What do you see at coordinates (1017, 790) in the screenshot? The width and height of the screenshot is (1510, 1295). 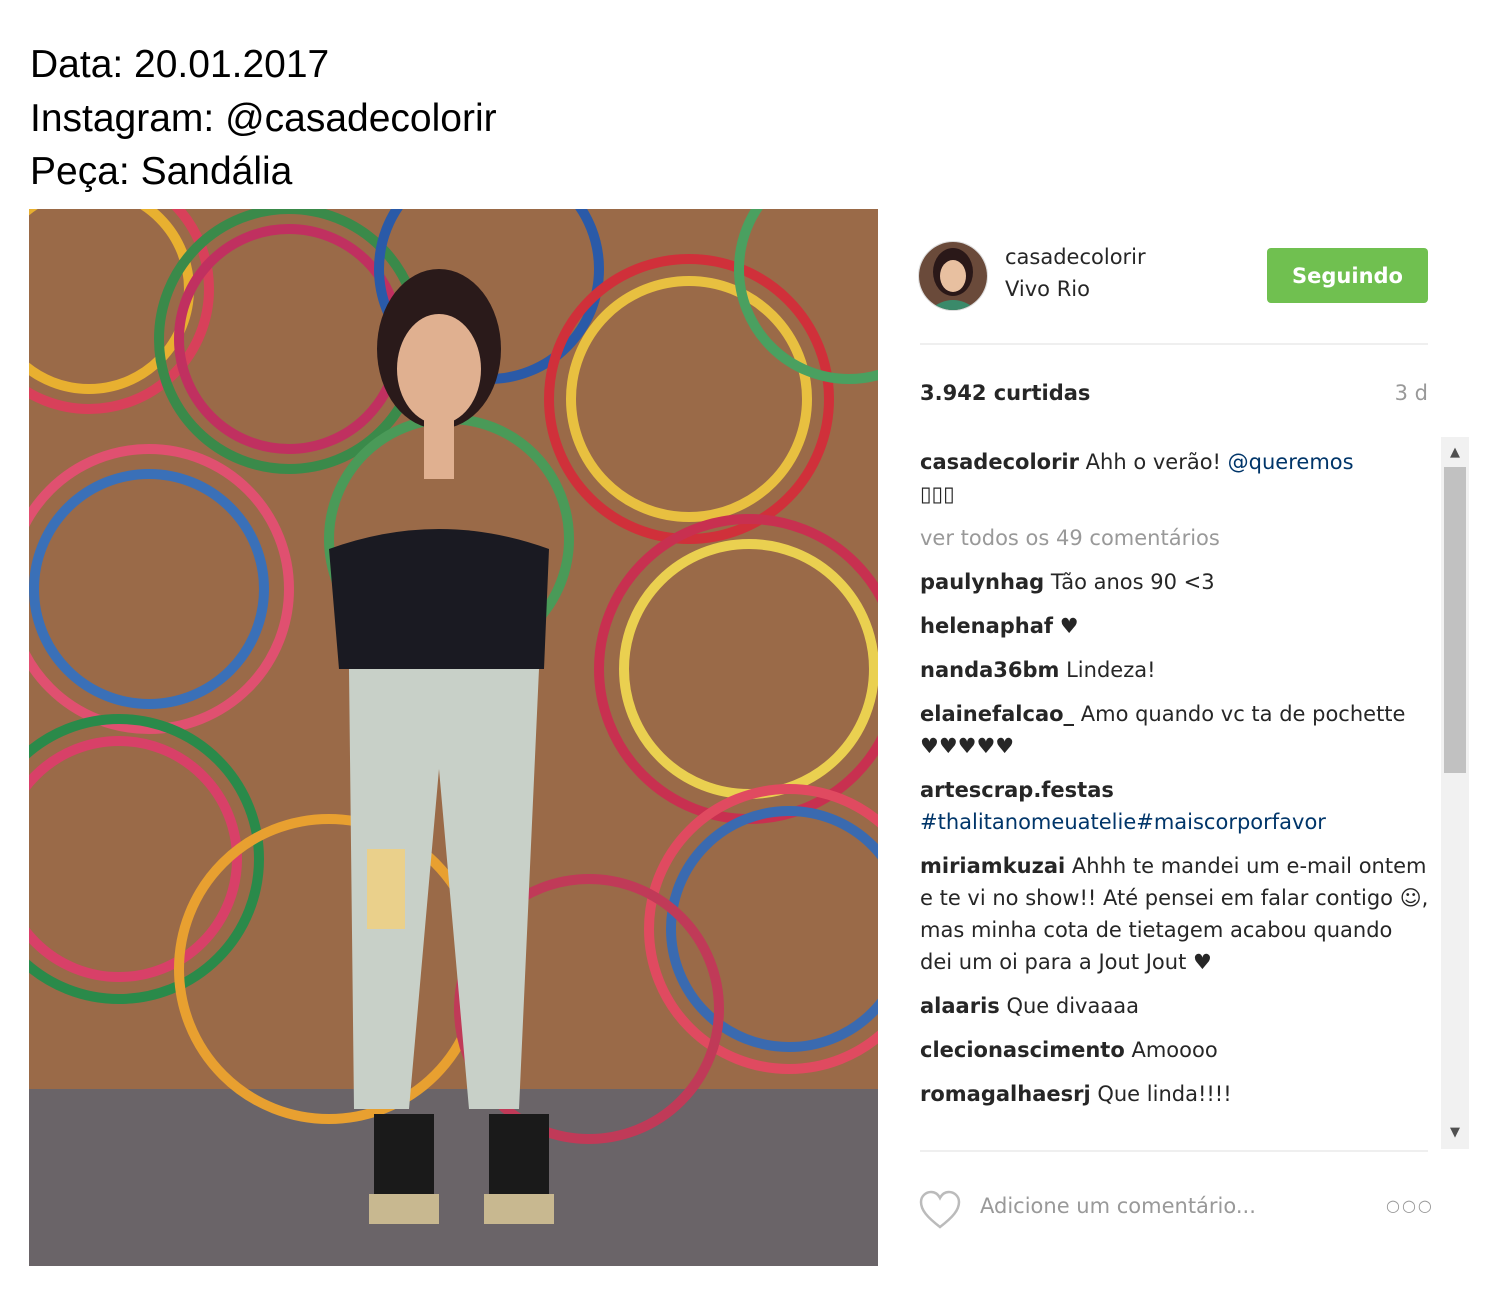 I see `comment-username: artescrap.festas` at bounding box center [1017, 790].